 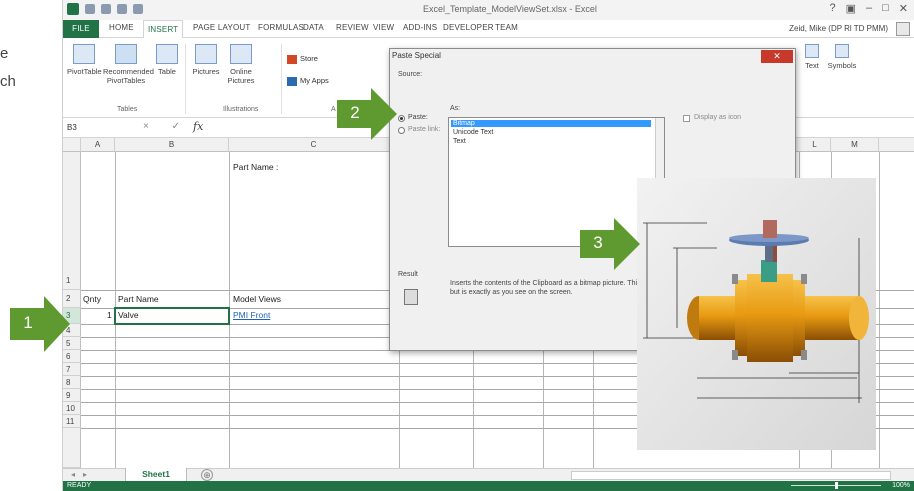 What do you see at coordinates (686, 118) in the screenshot?
I see `display-as-icon-checkbox` at bounding box center [686, 118].